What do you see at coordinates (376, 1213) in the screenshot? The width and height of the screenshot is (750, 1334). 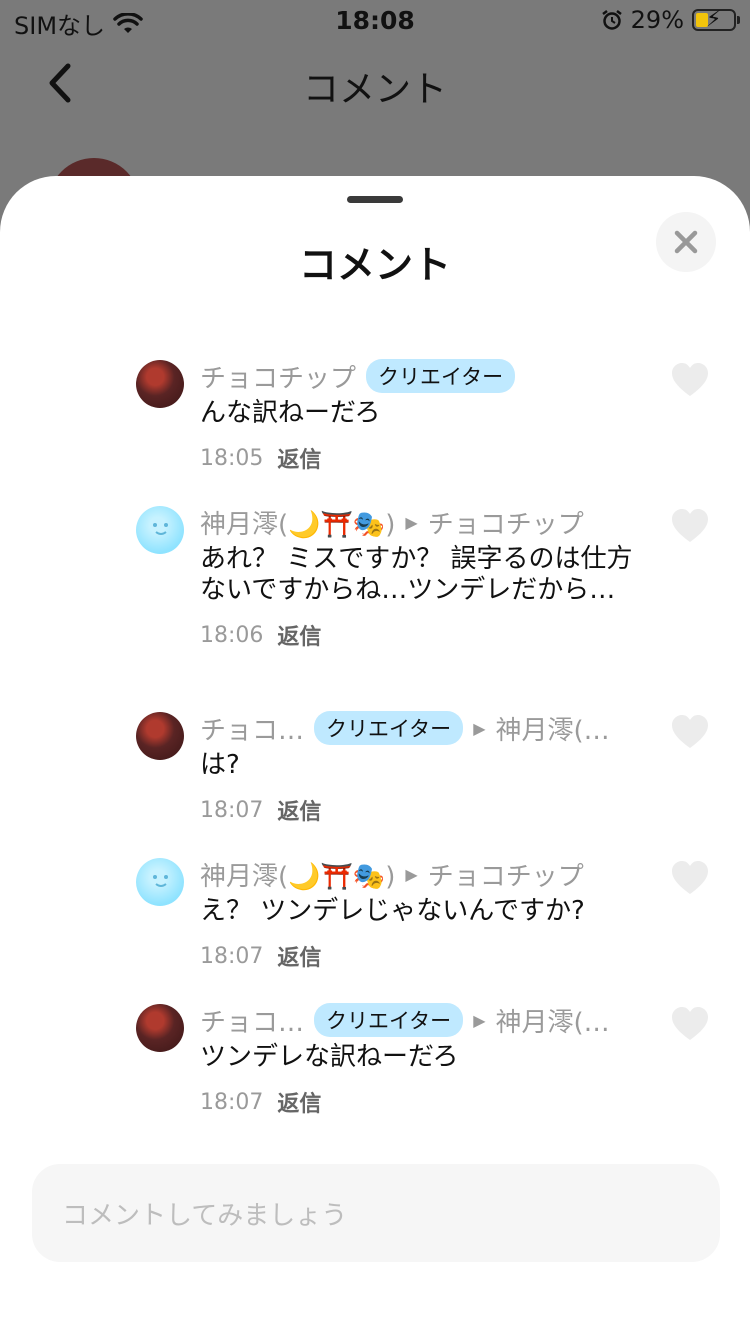 I see `comment-input: コメントしてみましょう` at bounding box center [376, 1213].